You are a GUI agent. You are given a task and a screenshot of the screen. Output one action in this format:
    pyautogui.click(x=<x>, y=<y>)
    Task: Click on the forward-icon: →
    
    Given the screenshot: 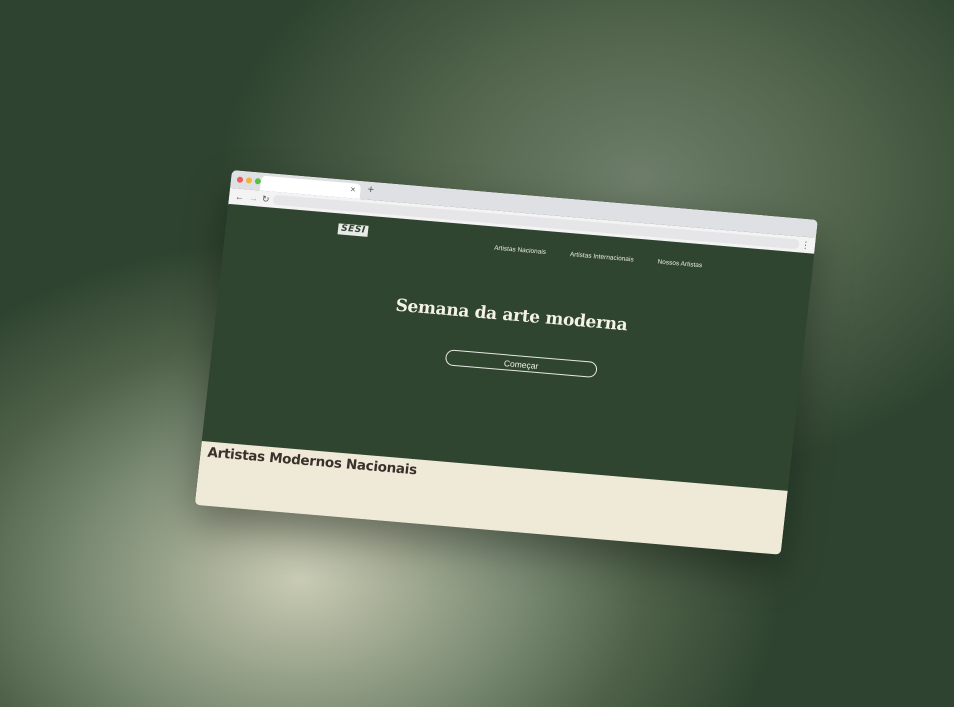 What is the action you would take?
    pyautogui.click(x=253, y=198)
    